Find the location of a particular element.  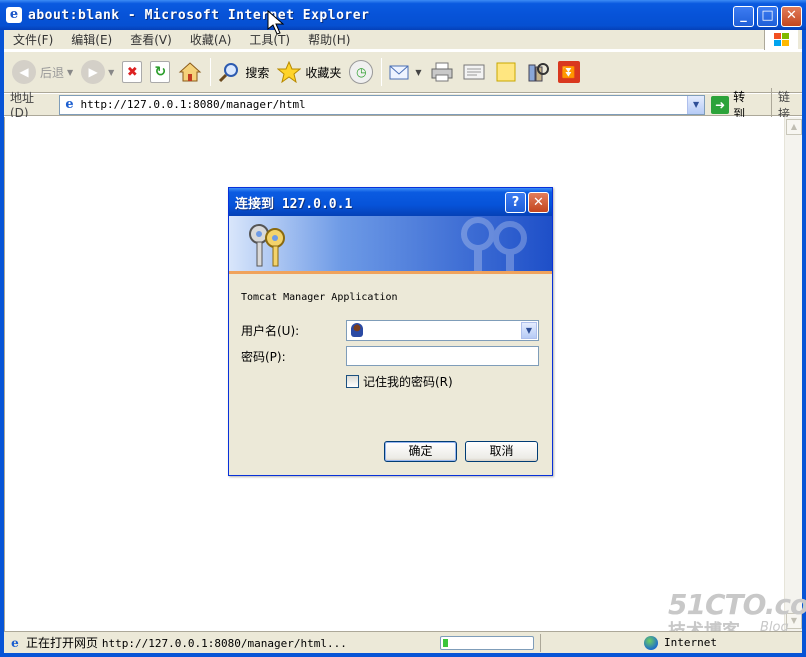

internet-globe-icon is located at coordinates (651, 642).